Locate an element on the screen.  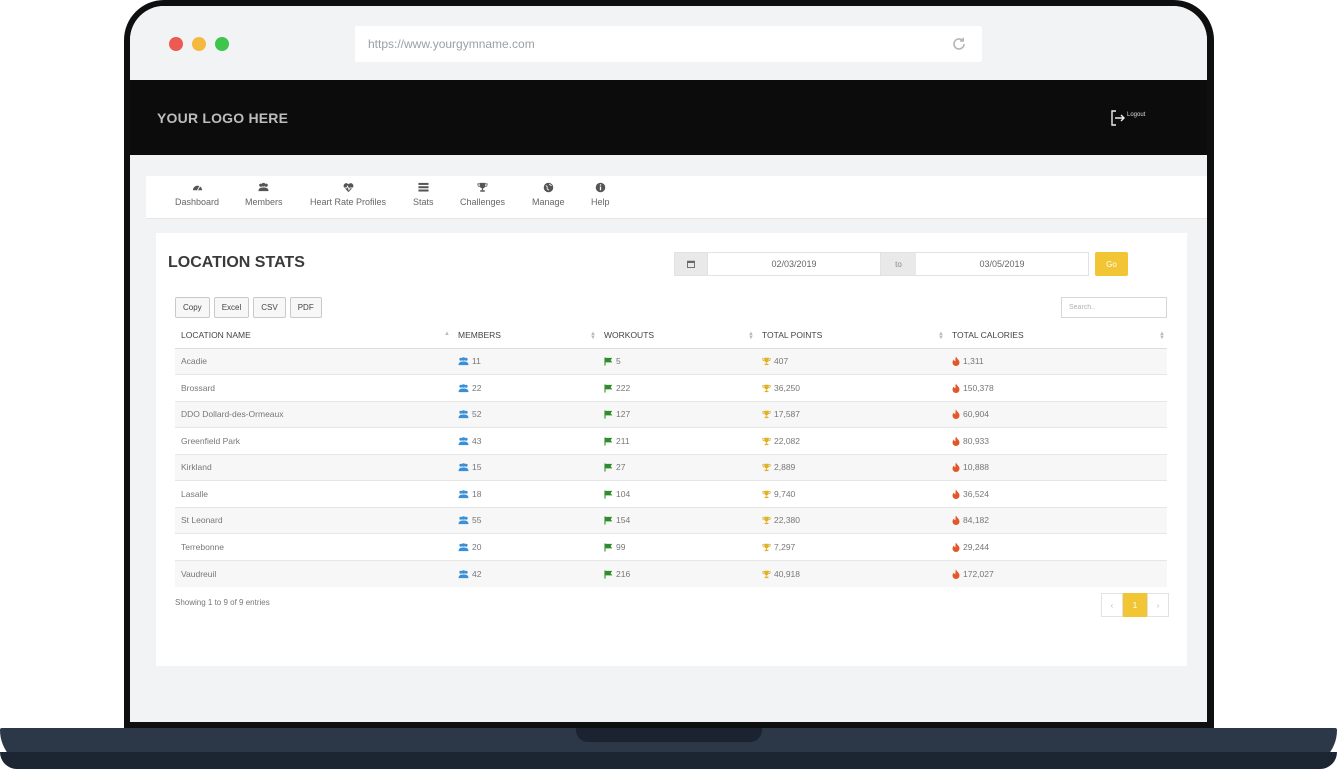
workouts-cell: 127 is located at coordinates (677, 414).